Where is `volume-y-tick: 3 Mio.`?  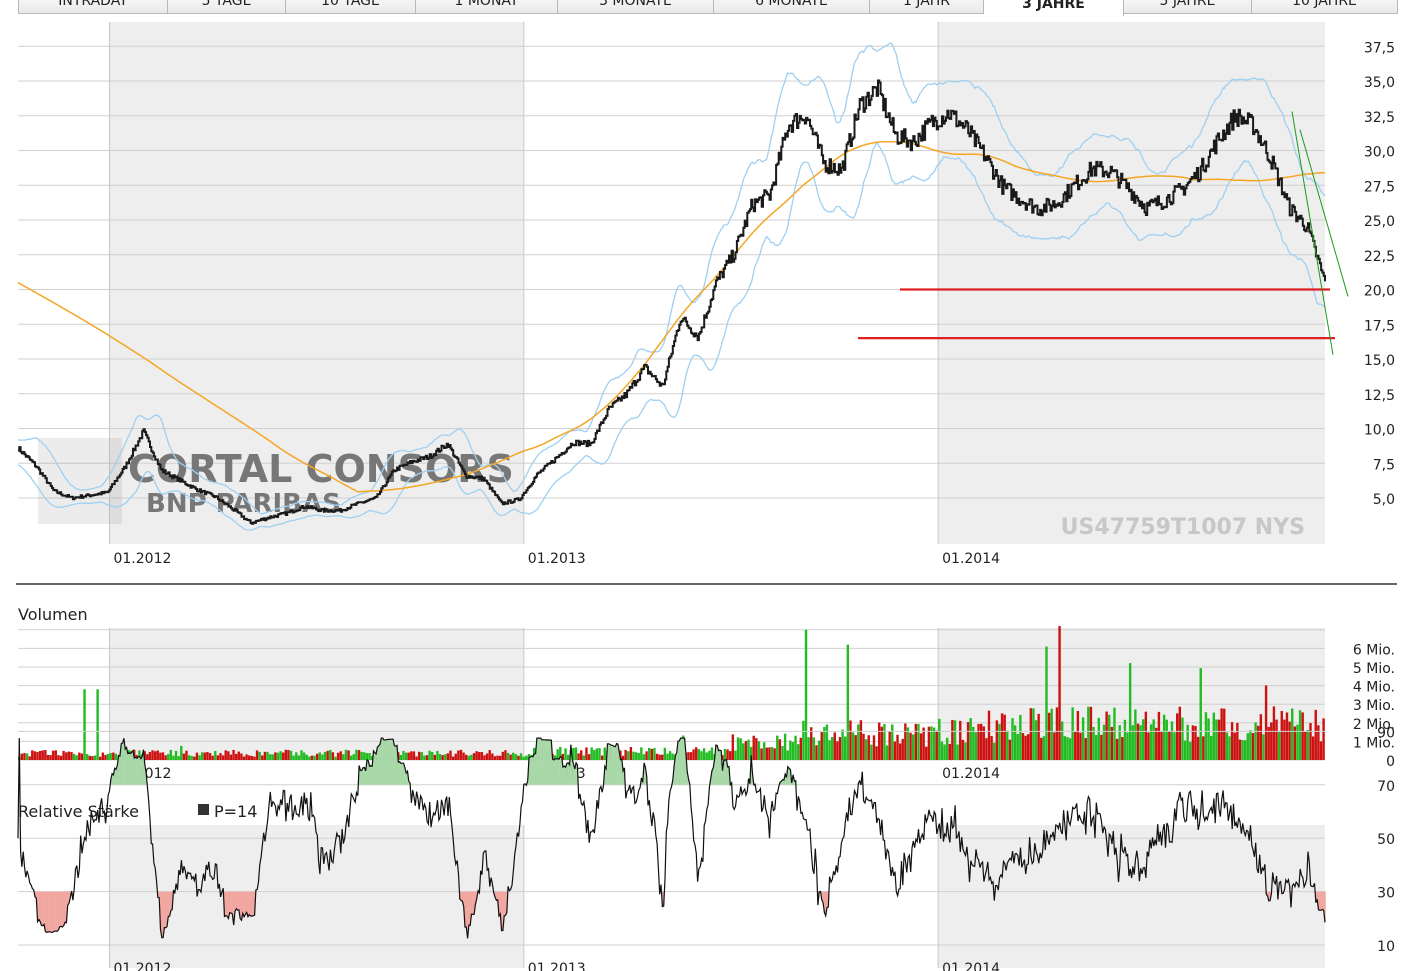
volume-y-tick: 3 Mio. is located at coordinates (1374, 706).